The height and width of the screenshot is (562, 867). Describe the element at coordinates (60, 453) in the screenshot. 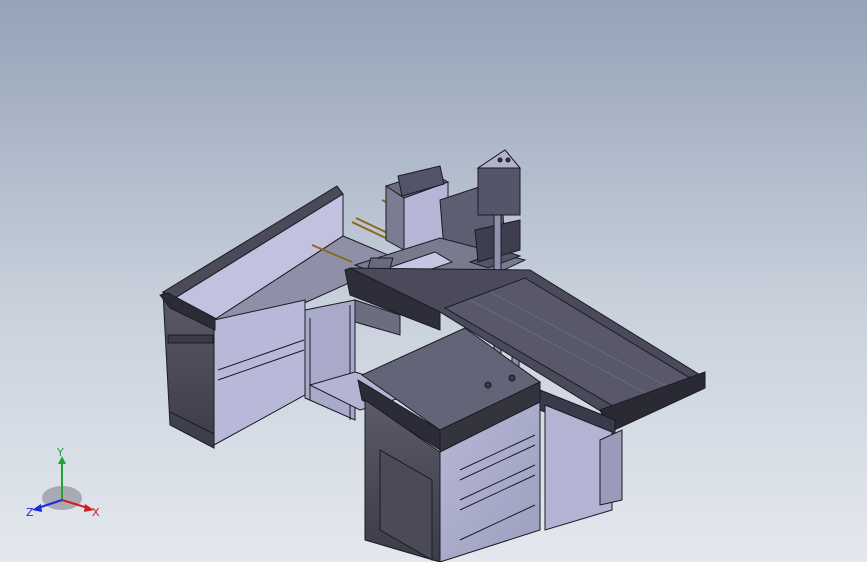

I see `y-axis-label: Y` at that location.